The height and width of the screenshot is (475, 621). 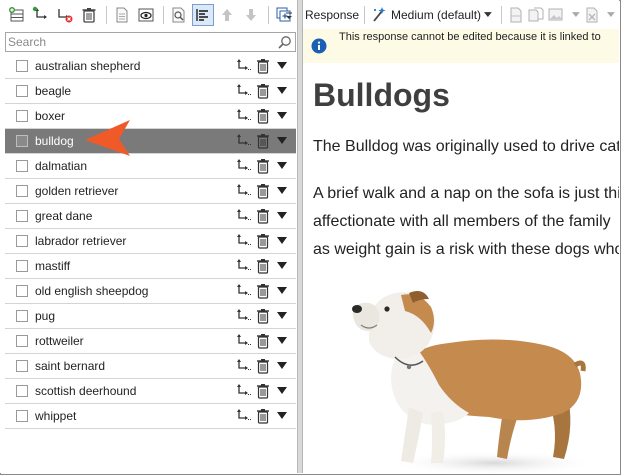 What do you see at coordinates (138, 42) in the screenshot?
I see `search-input` at bounding box center [138, 42].